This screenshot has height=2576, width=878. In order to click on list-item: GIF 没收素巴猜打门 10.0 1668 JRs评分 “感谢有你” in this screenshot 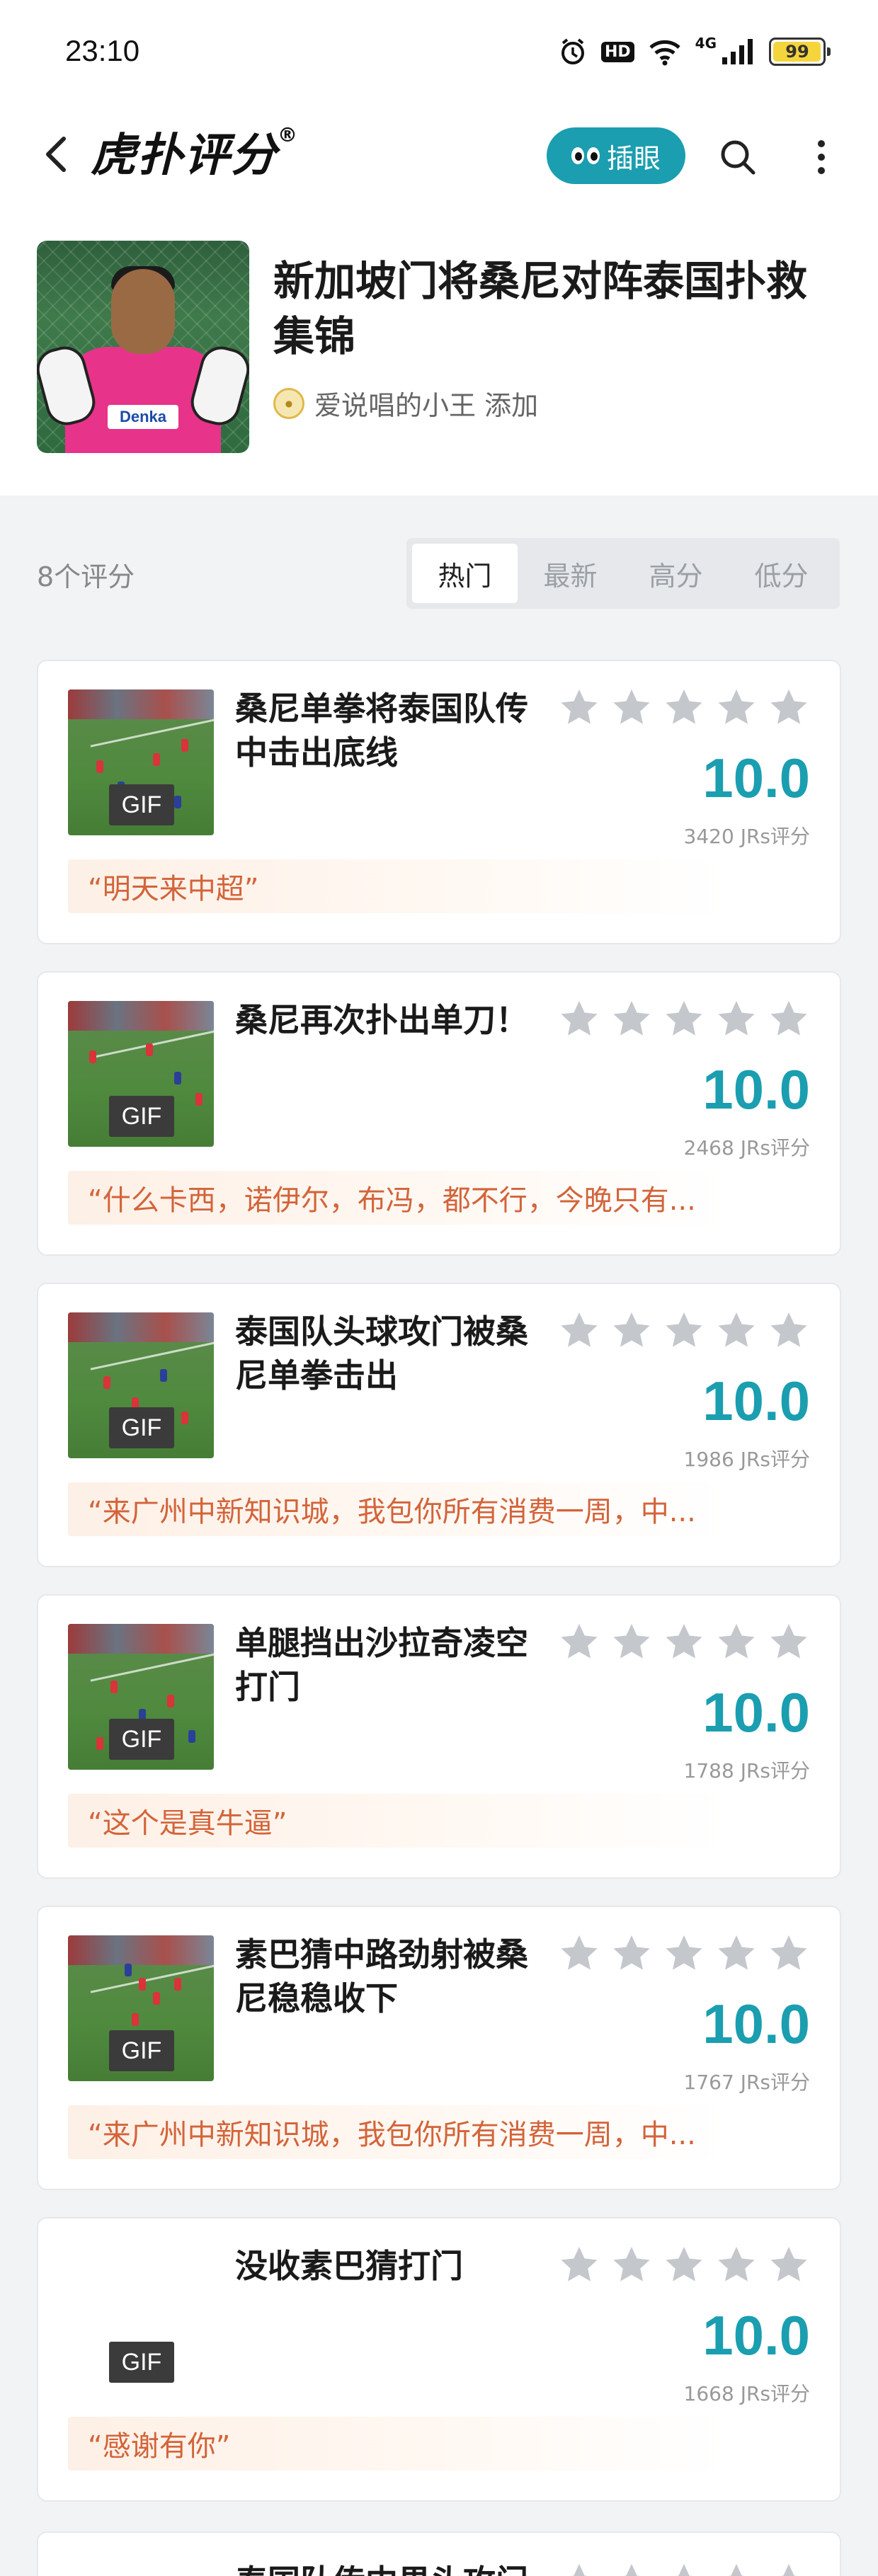, I will do `click(439, 2359)`.